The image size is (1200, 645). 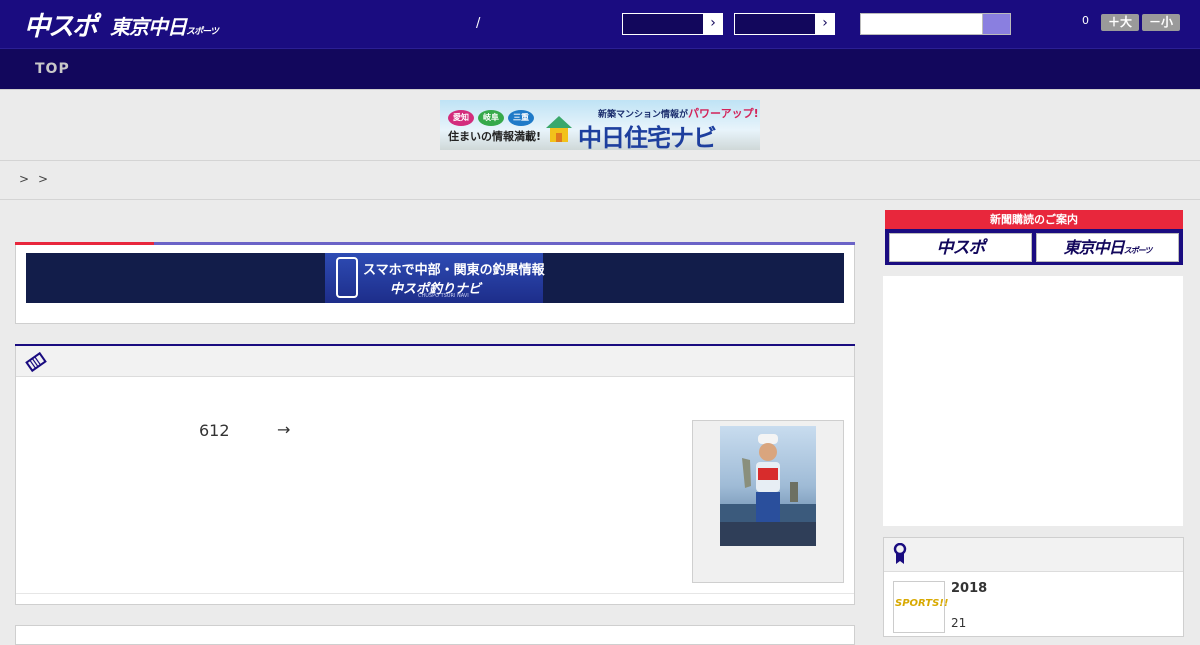 I want to click on search-input, so click(x=922, y=24).